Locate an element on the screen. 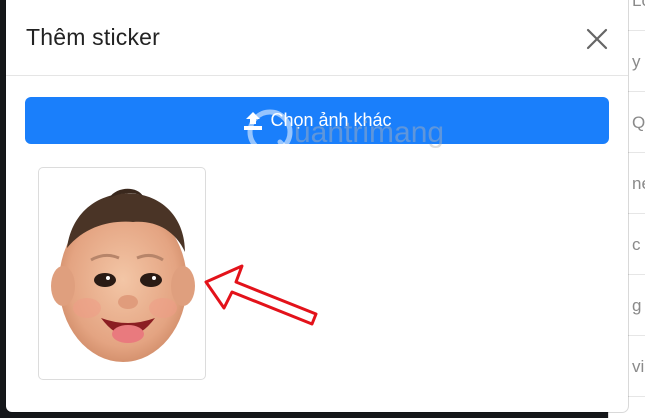  sticker-thumbnail is located at coordinates (122, 273).